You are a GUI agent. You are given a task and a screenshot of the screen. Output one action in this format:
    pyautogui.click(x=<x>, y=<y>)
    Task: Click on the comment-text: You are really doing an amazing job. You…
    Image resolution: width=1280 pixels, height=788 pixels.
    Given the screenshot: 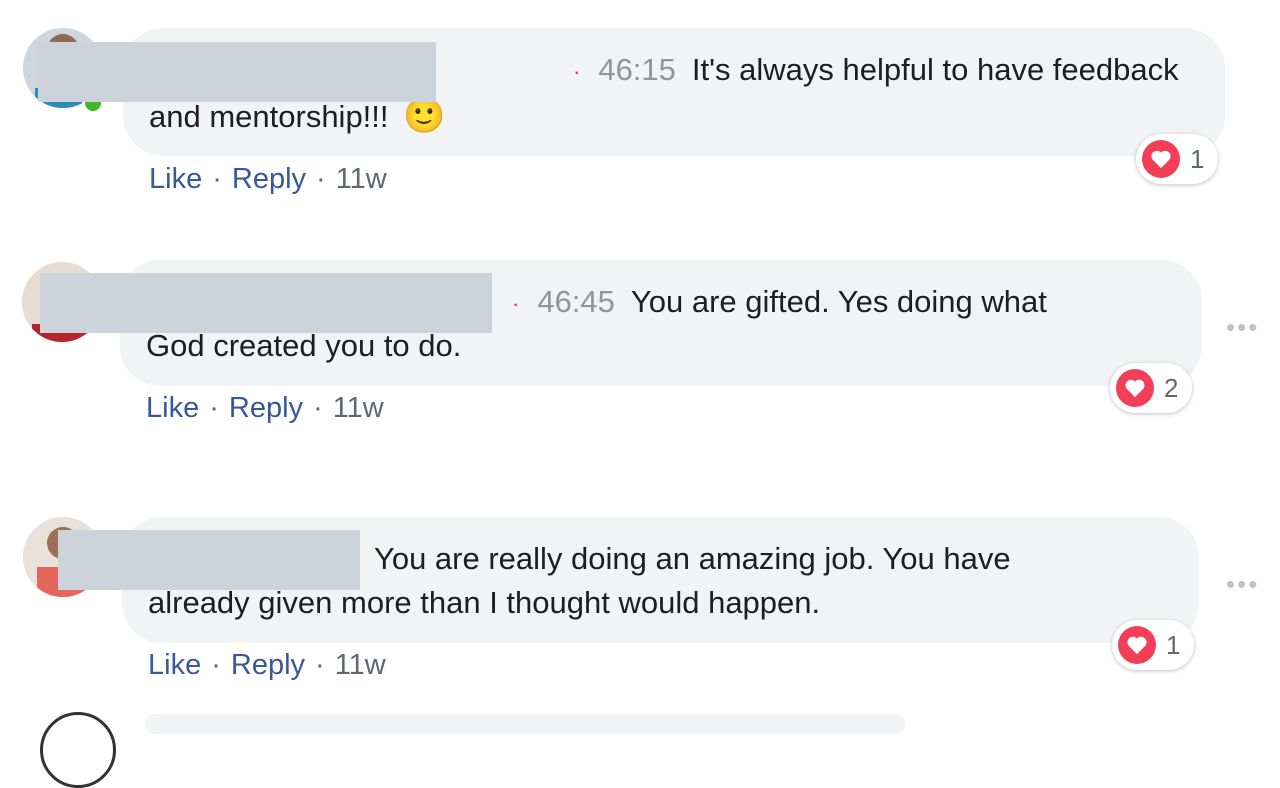 What is the action you would take?
    pyautogui.click(x=692, y=558)
    